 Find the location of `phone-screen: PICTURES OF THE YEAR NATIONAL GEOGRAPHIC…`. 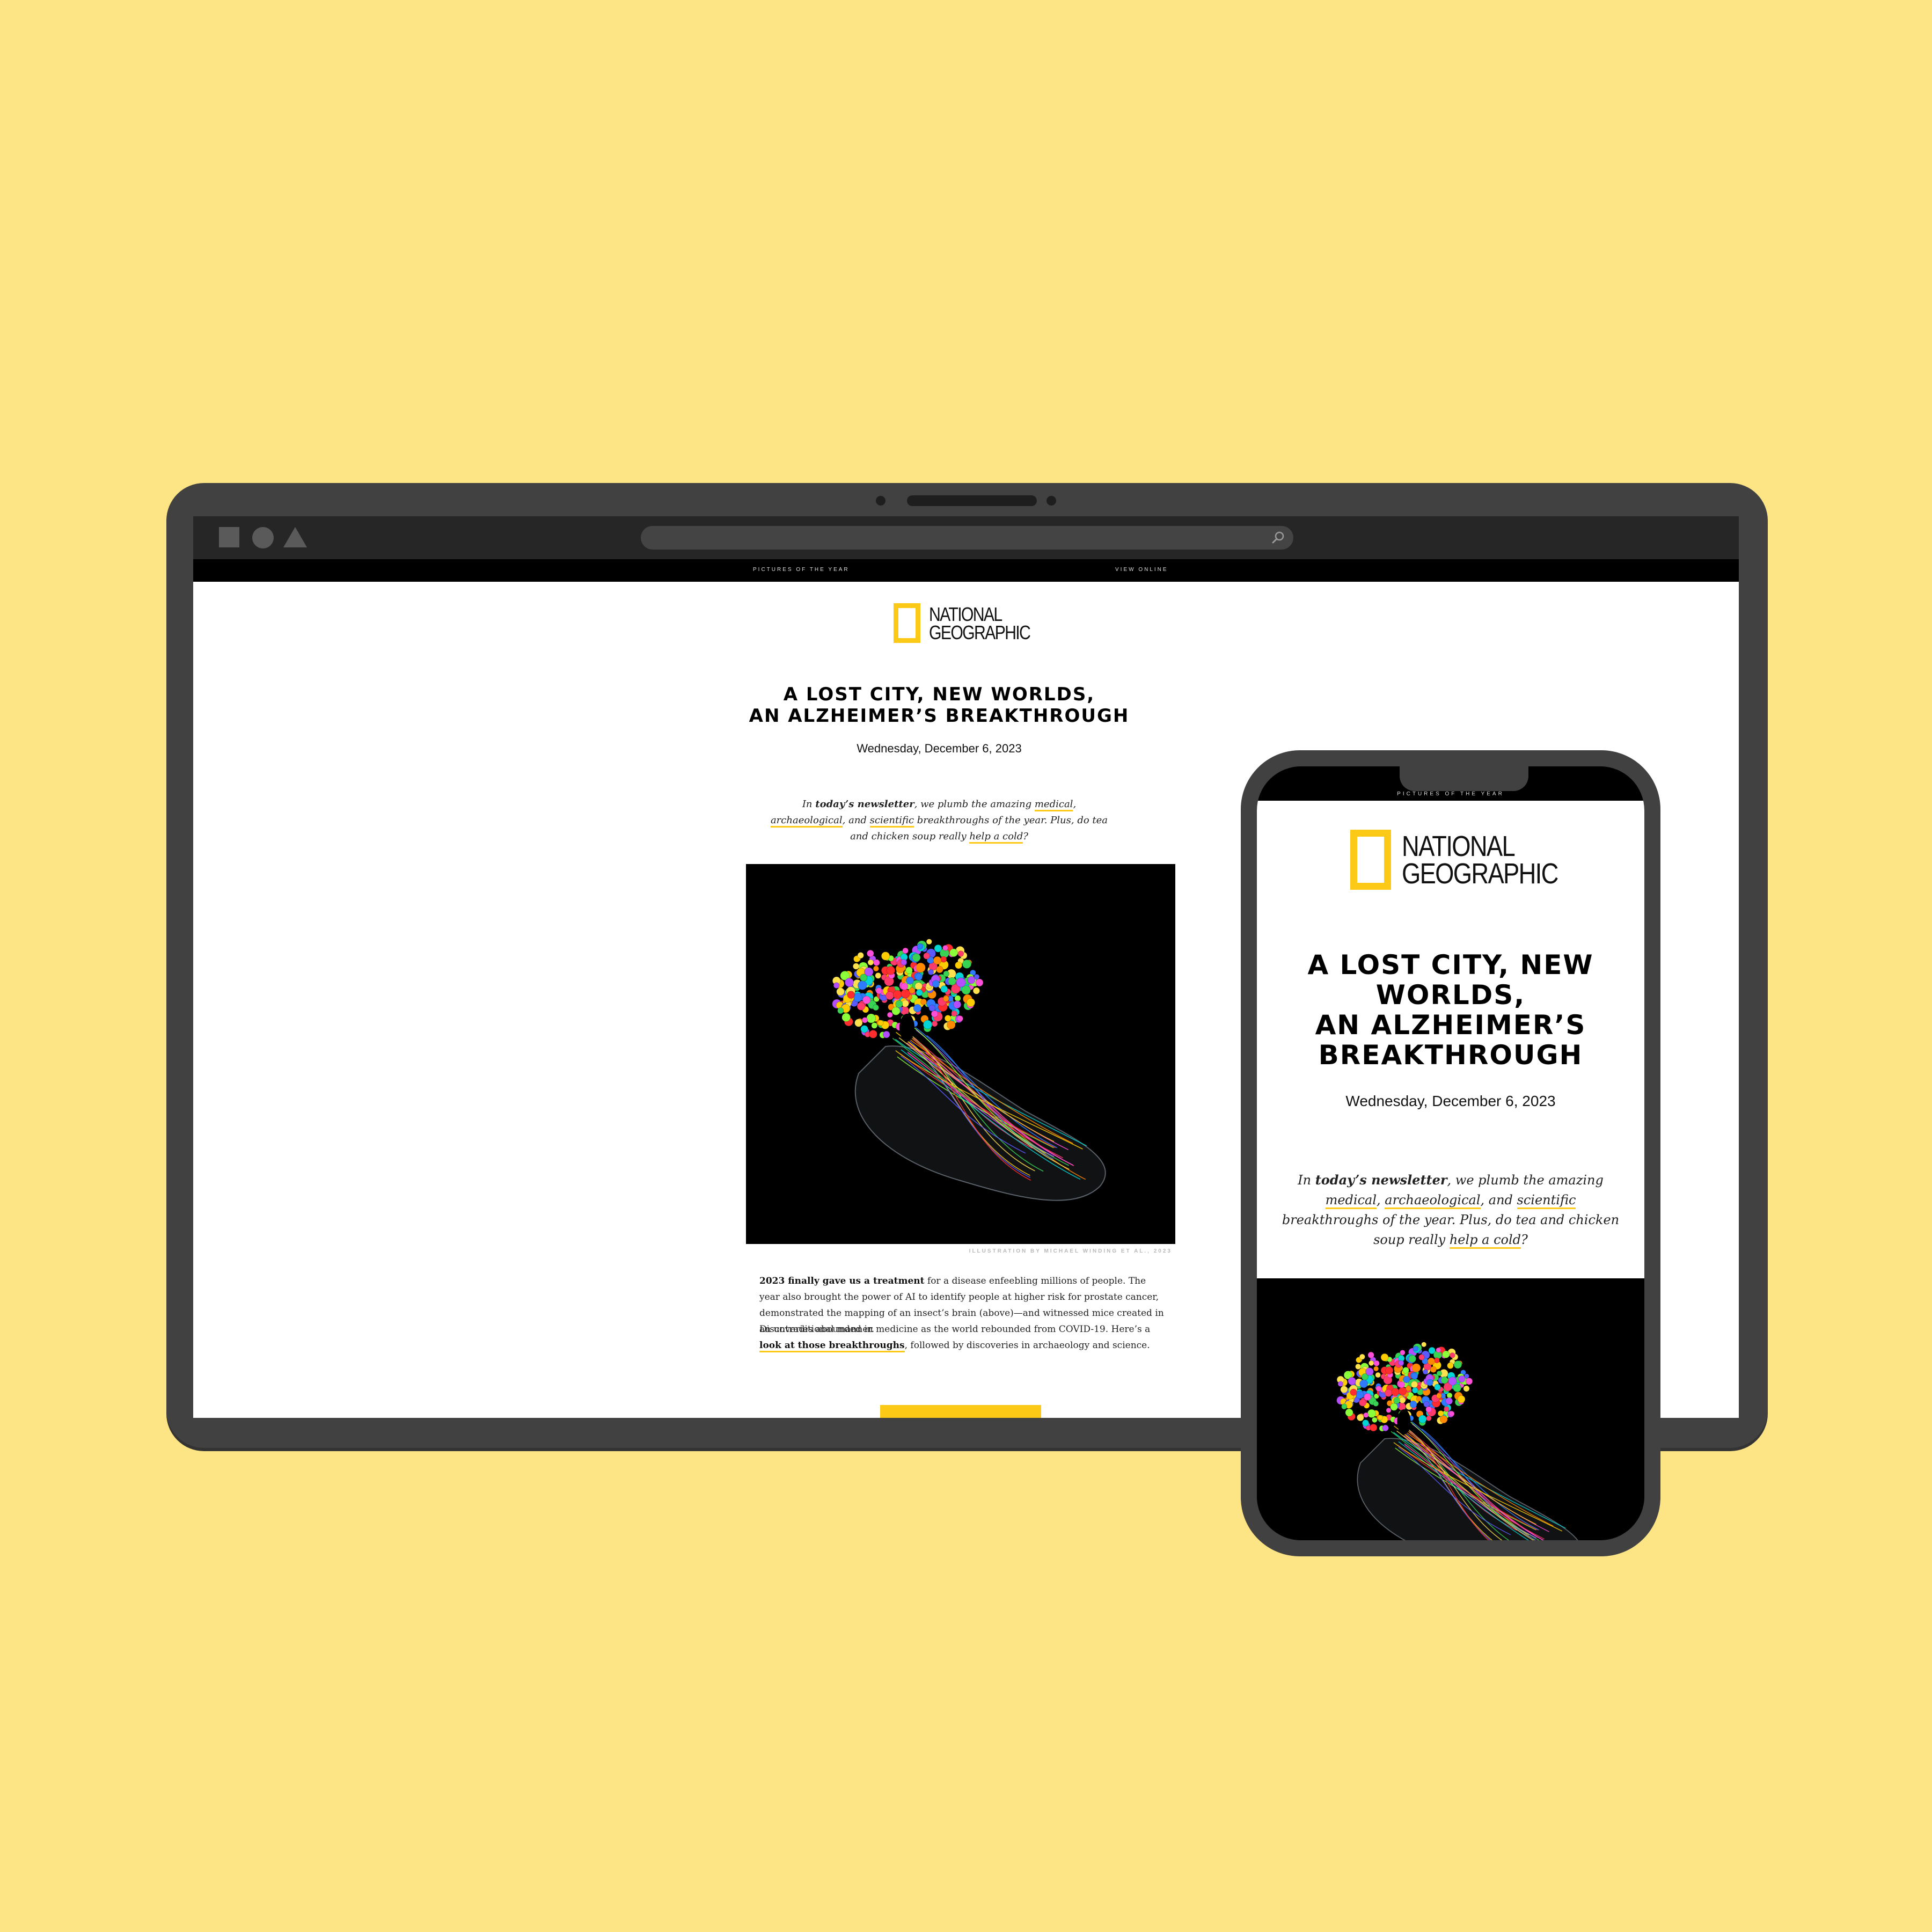

phone-screen: PICTURES OF THE YEAR NATIONAL GEOGRAPHIC… is located at coordinates (1450, 1153).